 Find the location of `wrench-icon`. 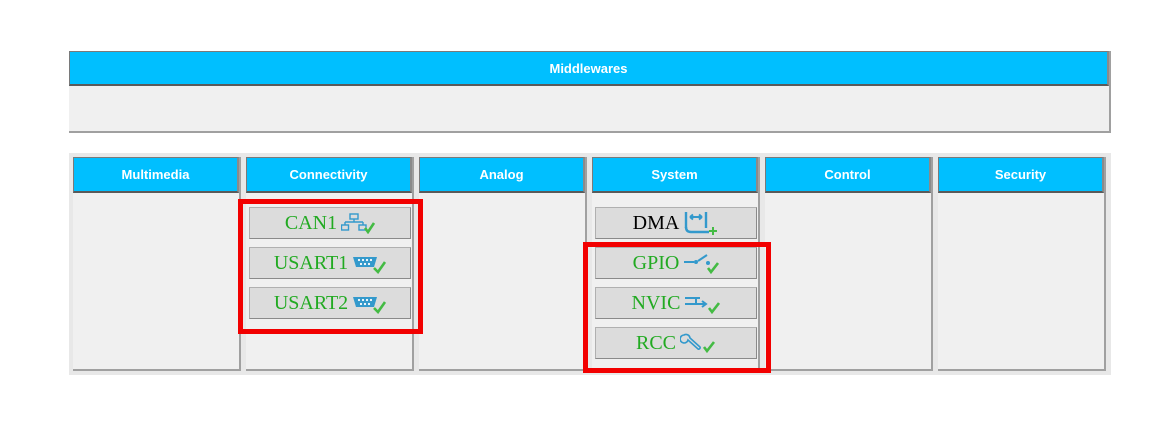

wrench-icon is located at coordinates (698, 343).